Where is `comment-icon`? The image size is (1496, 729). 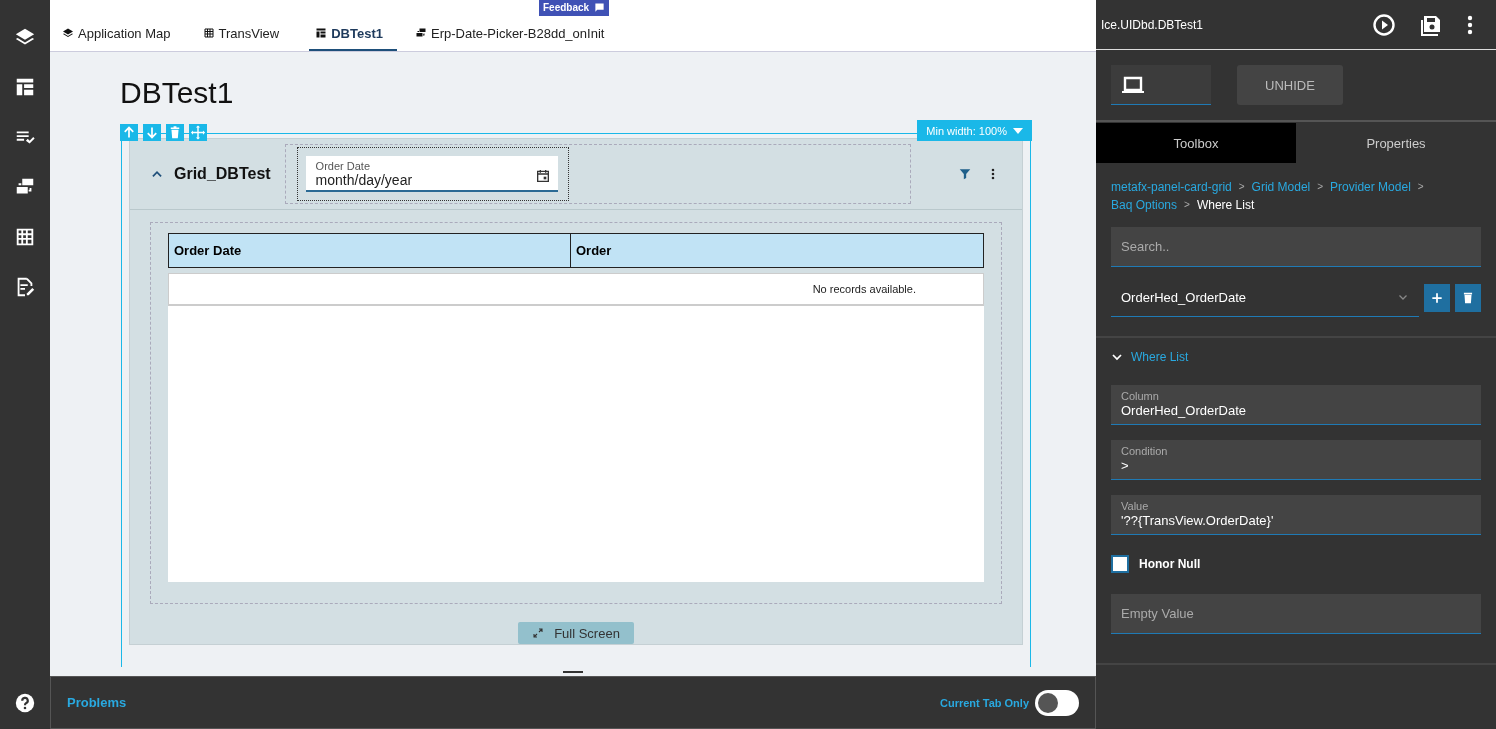
comment-icon is located at coordinates (600, 7).